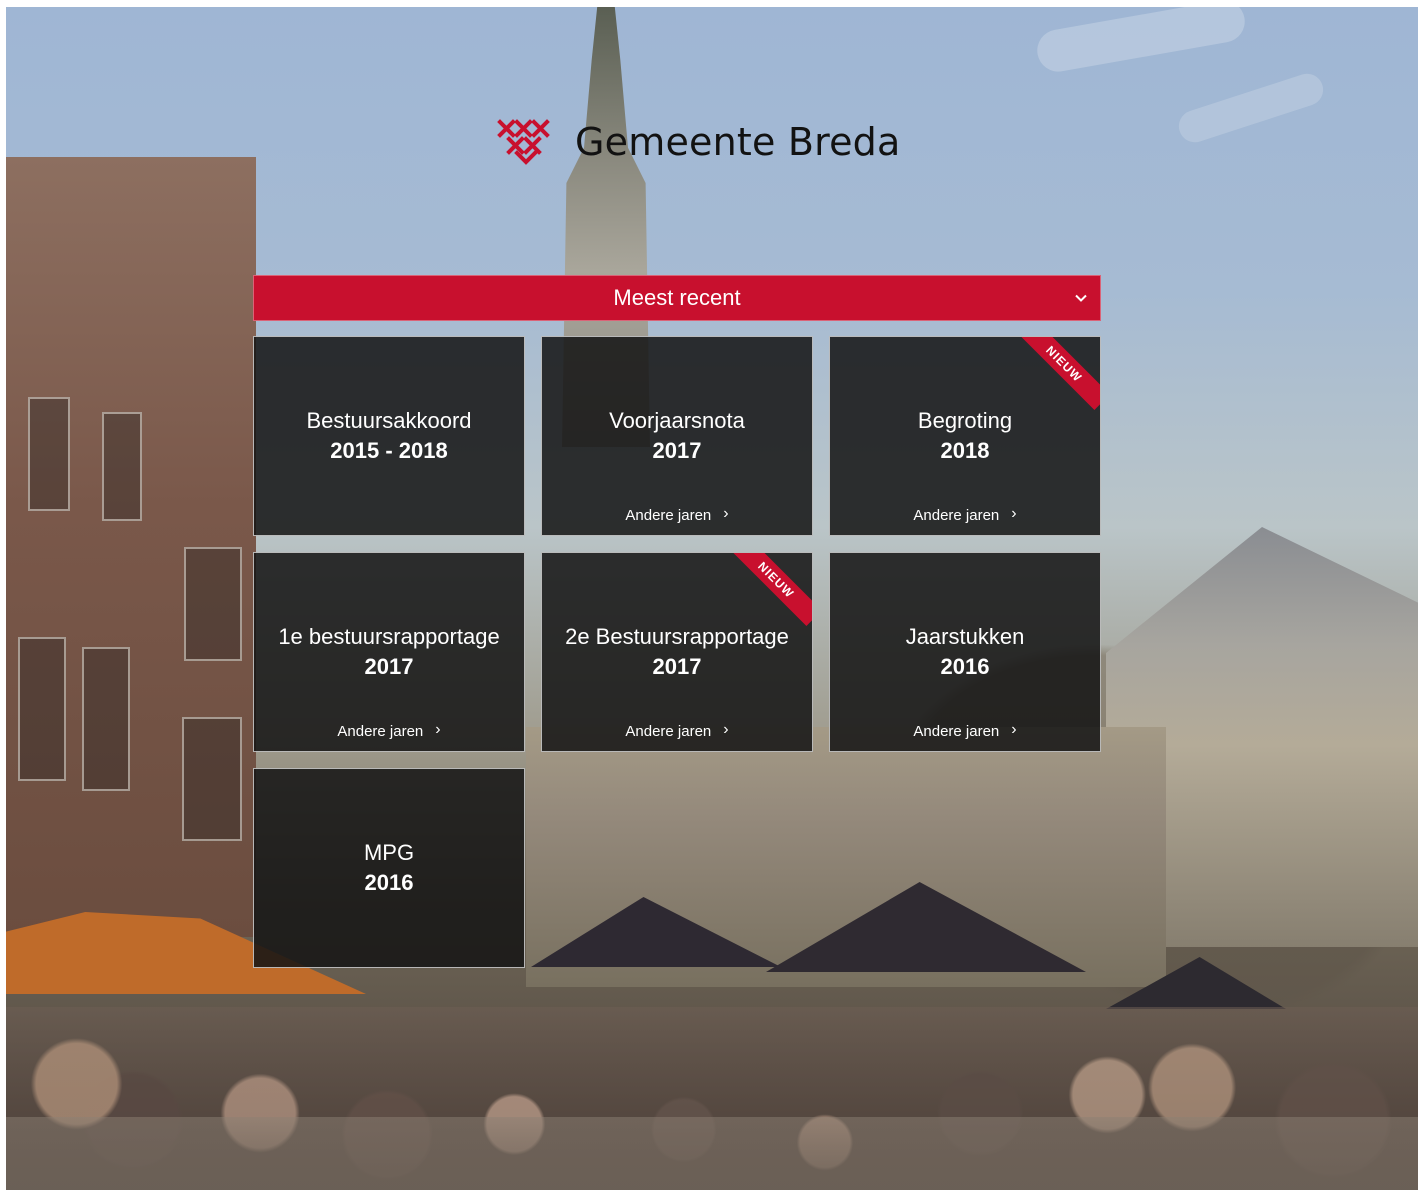 This screenshot has height=1193, width=1422. I want to click on tile-title: Bestuursakkoord, so click(389, 420).